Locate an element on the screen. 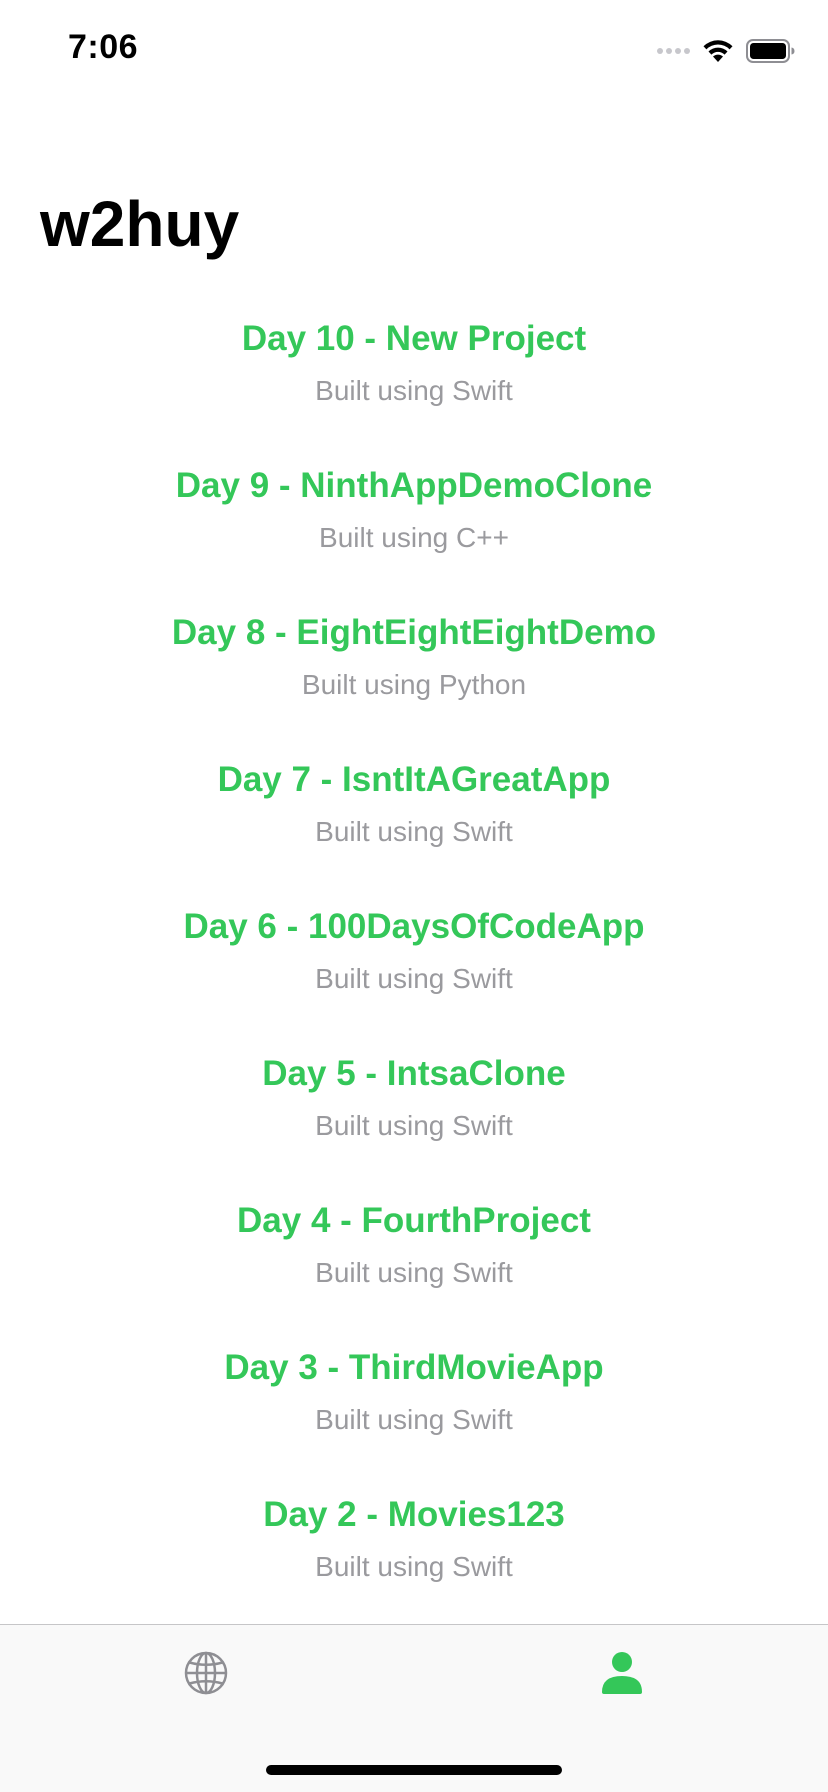 The image size is (828, 1792). project-title: Day 10 - New Project is located at coordinates (414, 338).